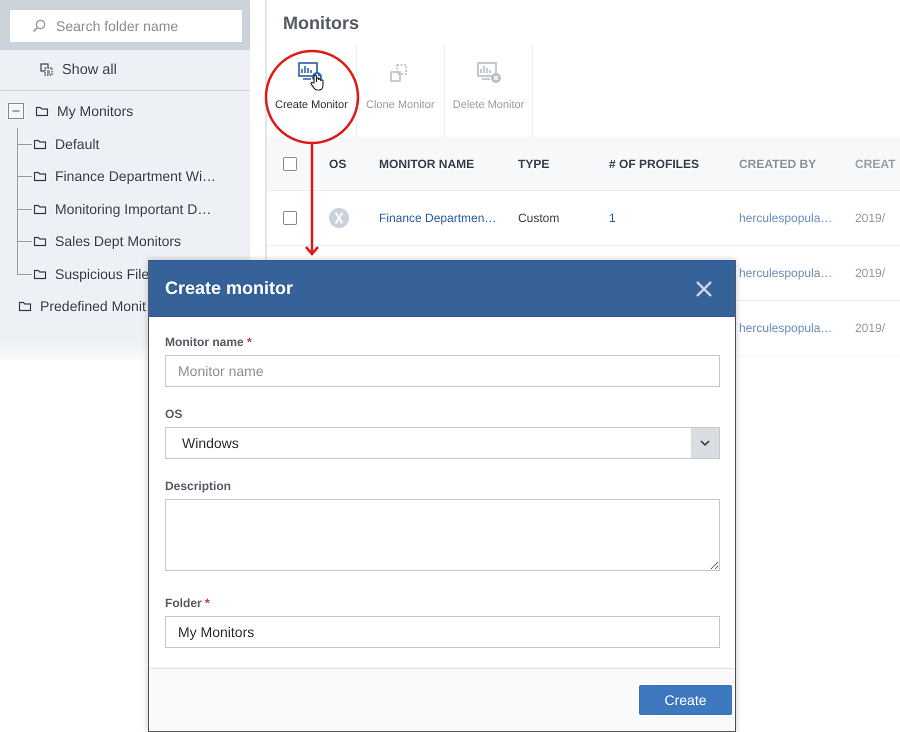  I want to click on row-checkbox, so click(290, 218).